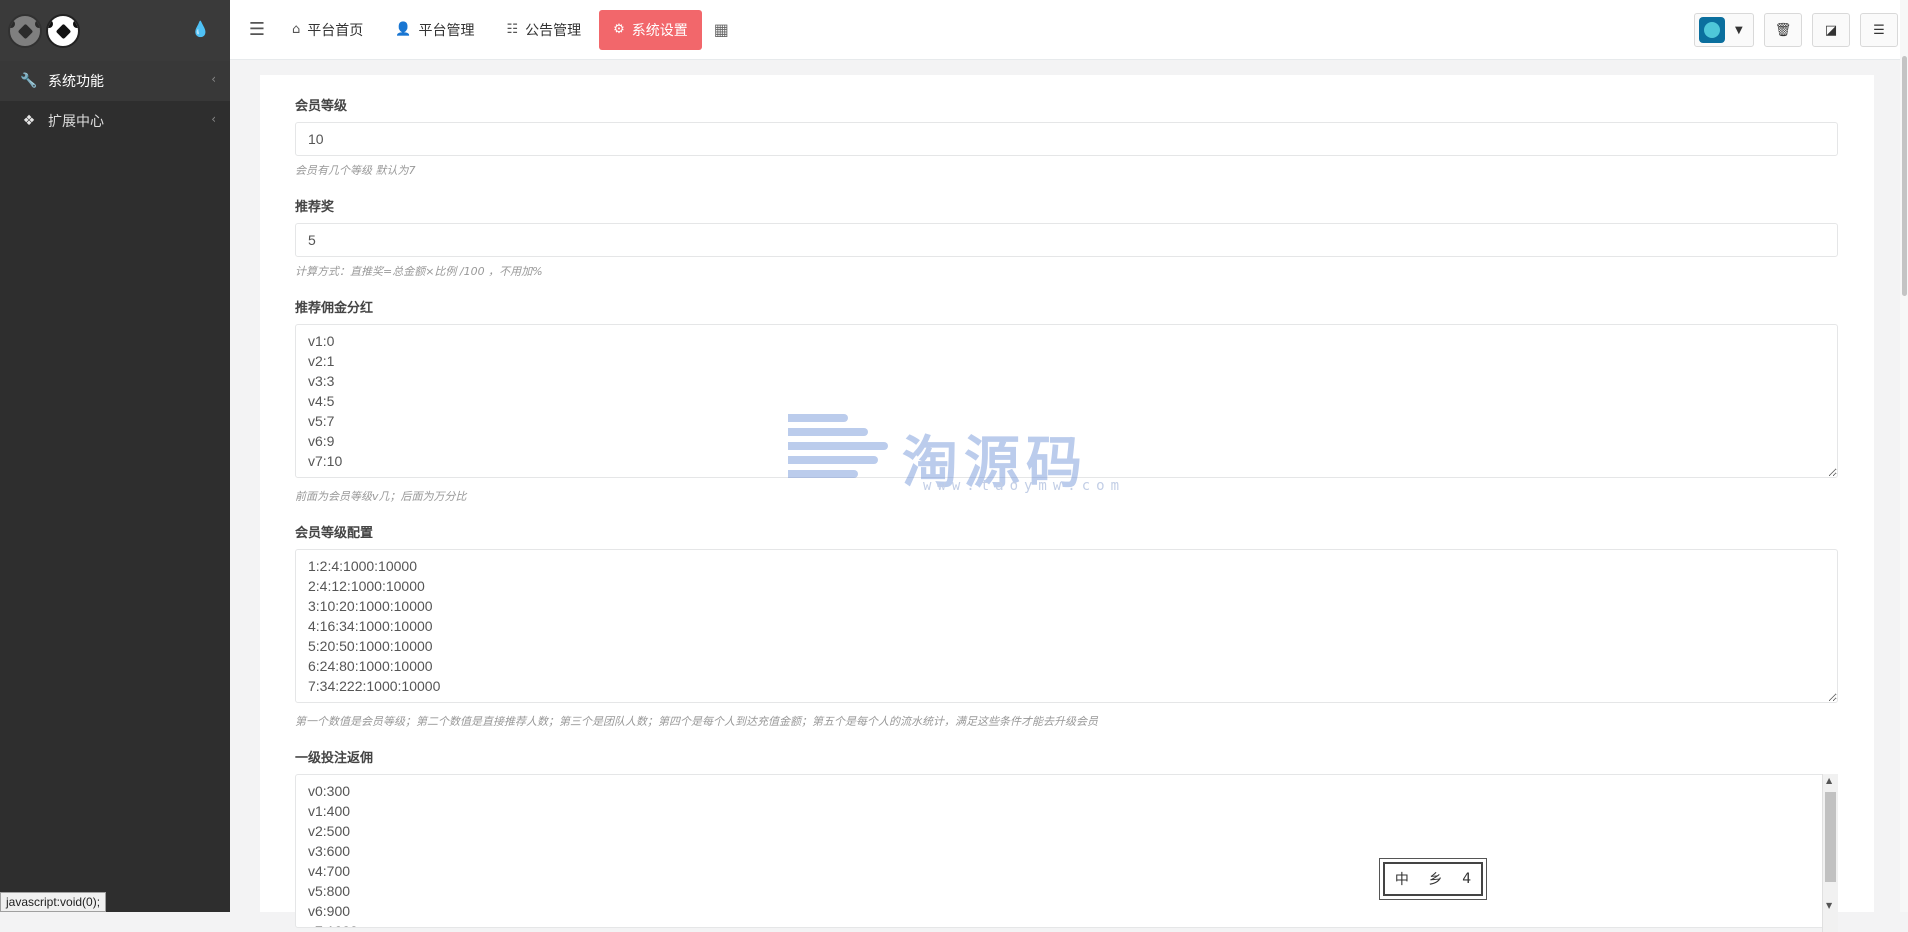  I want to click on first-level-rebate-textarea, so click(1066, 851).